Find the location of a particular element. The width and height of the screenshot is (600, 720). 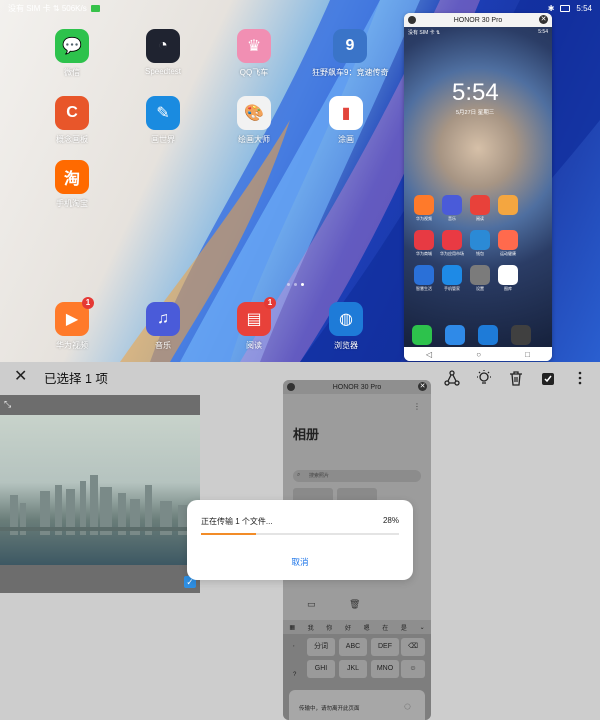

photo-search-input: 搜索照片 is located at coordinates (357, 476).